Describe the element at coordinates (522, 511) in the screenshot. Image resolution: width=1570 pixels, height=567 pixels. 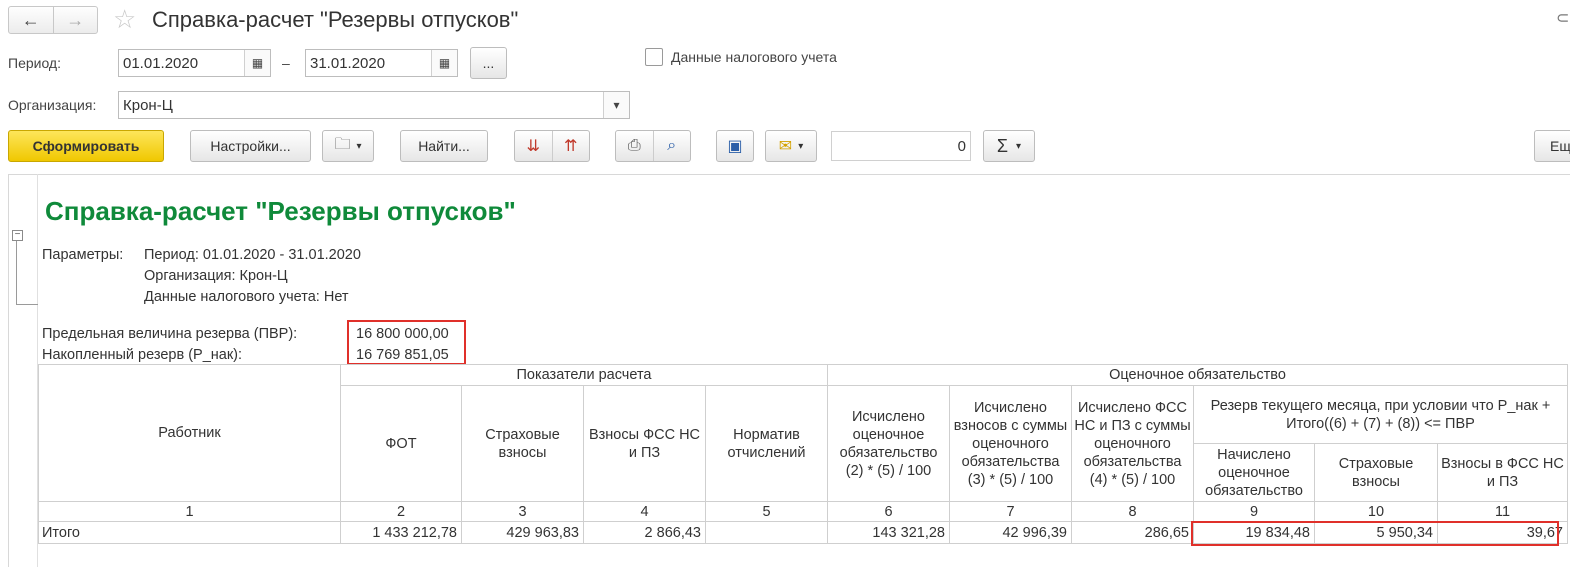
I see `col-number: 3` at that location.